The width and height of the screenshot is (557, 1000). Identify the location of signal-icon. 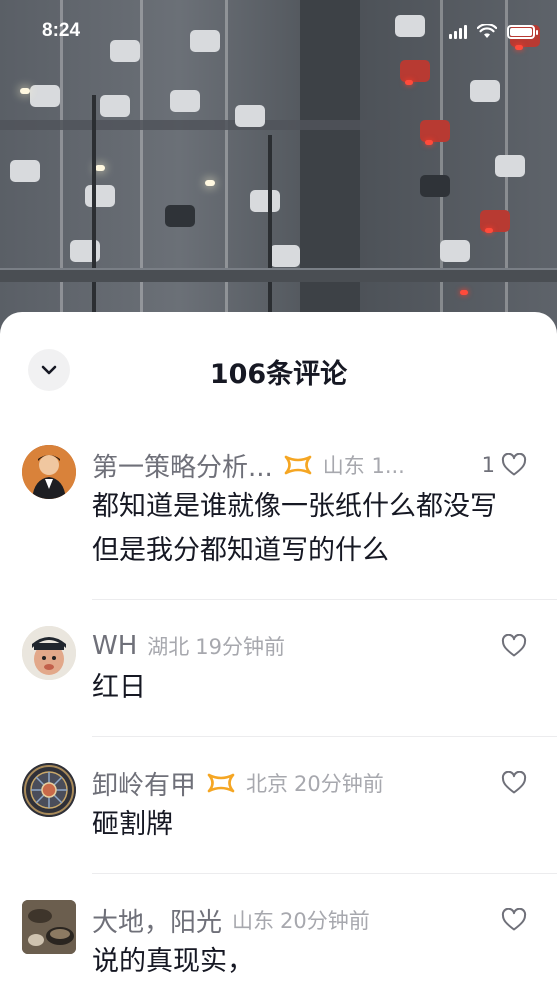
(458, 31).